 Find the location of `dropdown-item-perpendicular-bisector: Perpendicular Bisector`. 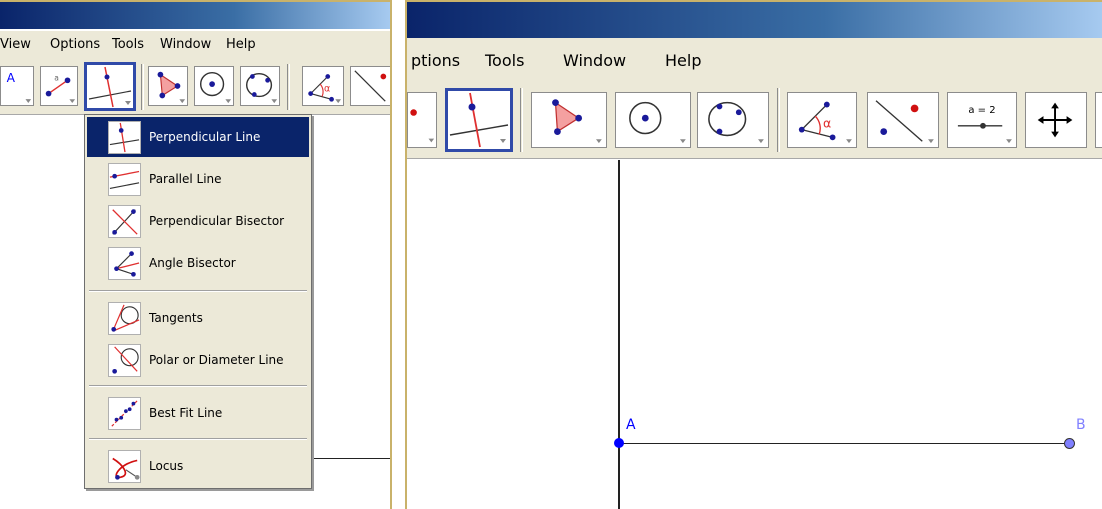

dropdown-item-perpendicular-bisector: Perpendicular Bisector is located at coordinates (198, 221).